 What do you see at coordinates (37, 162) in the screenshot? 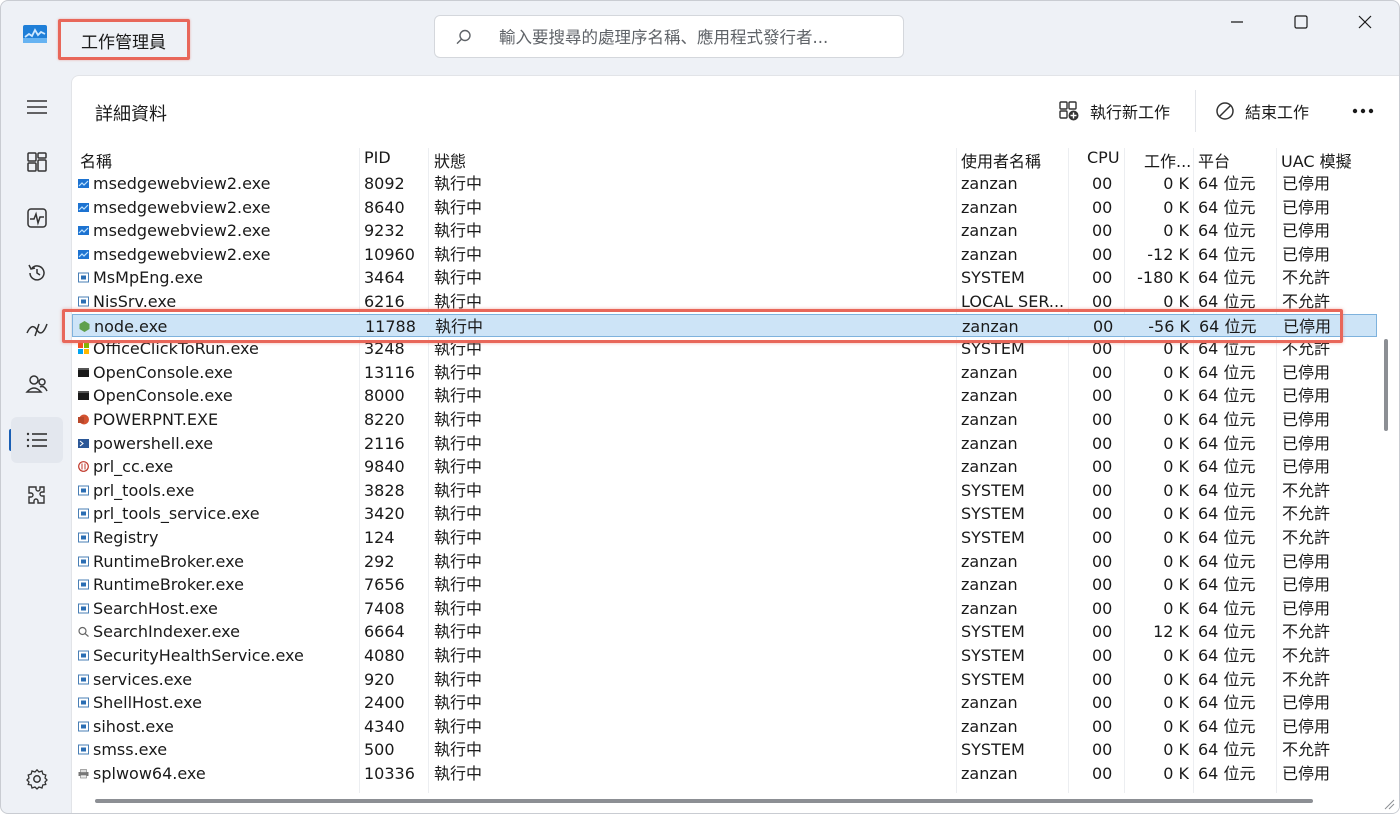
I see `sidebar-item-processes` at bounding box center [37, 162].